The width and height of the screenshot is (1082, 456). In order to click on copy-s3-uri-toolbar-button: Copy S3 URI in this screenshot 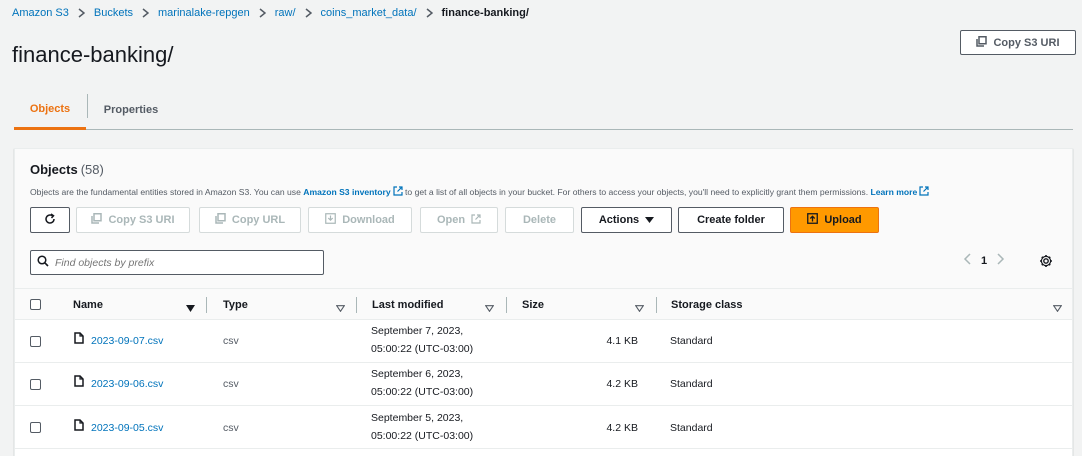, I will do `click(133, 220)`.